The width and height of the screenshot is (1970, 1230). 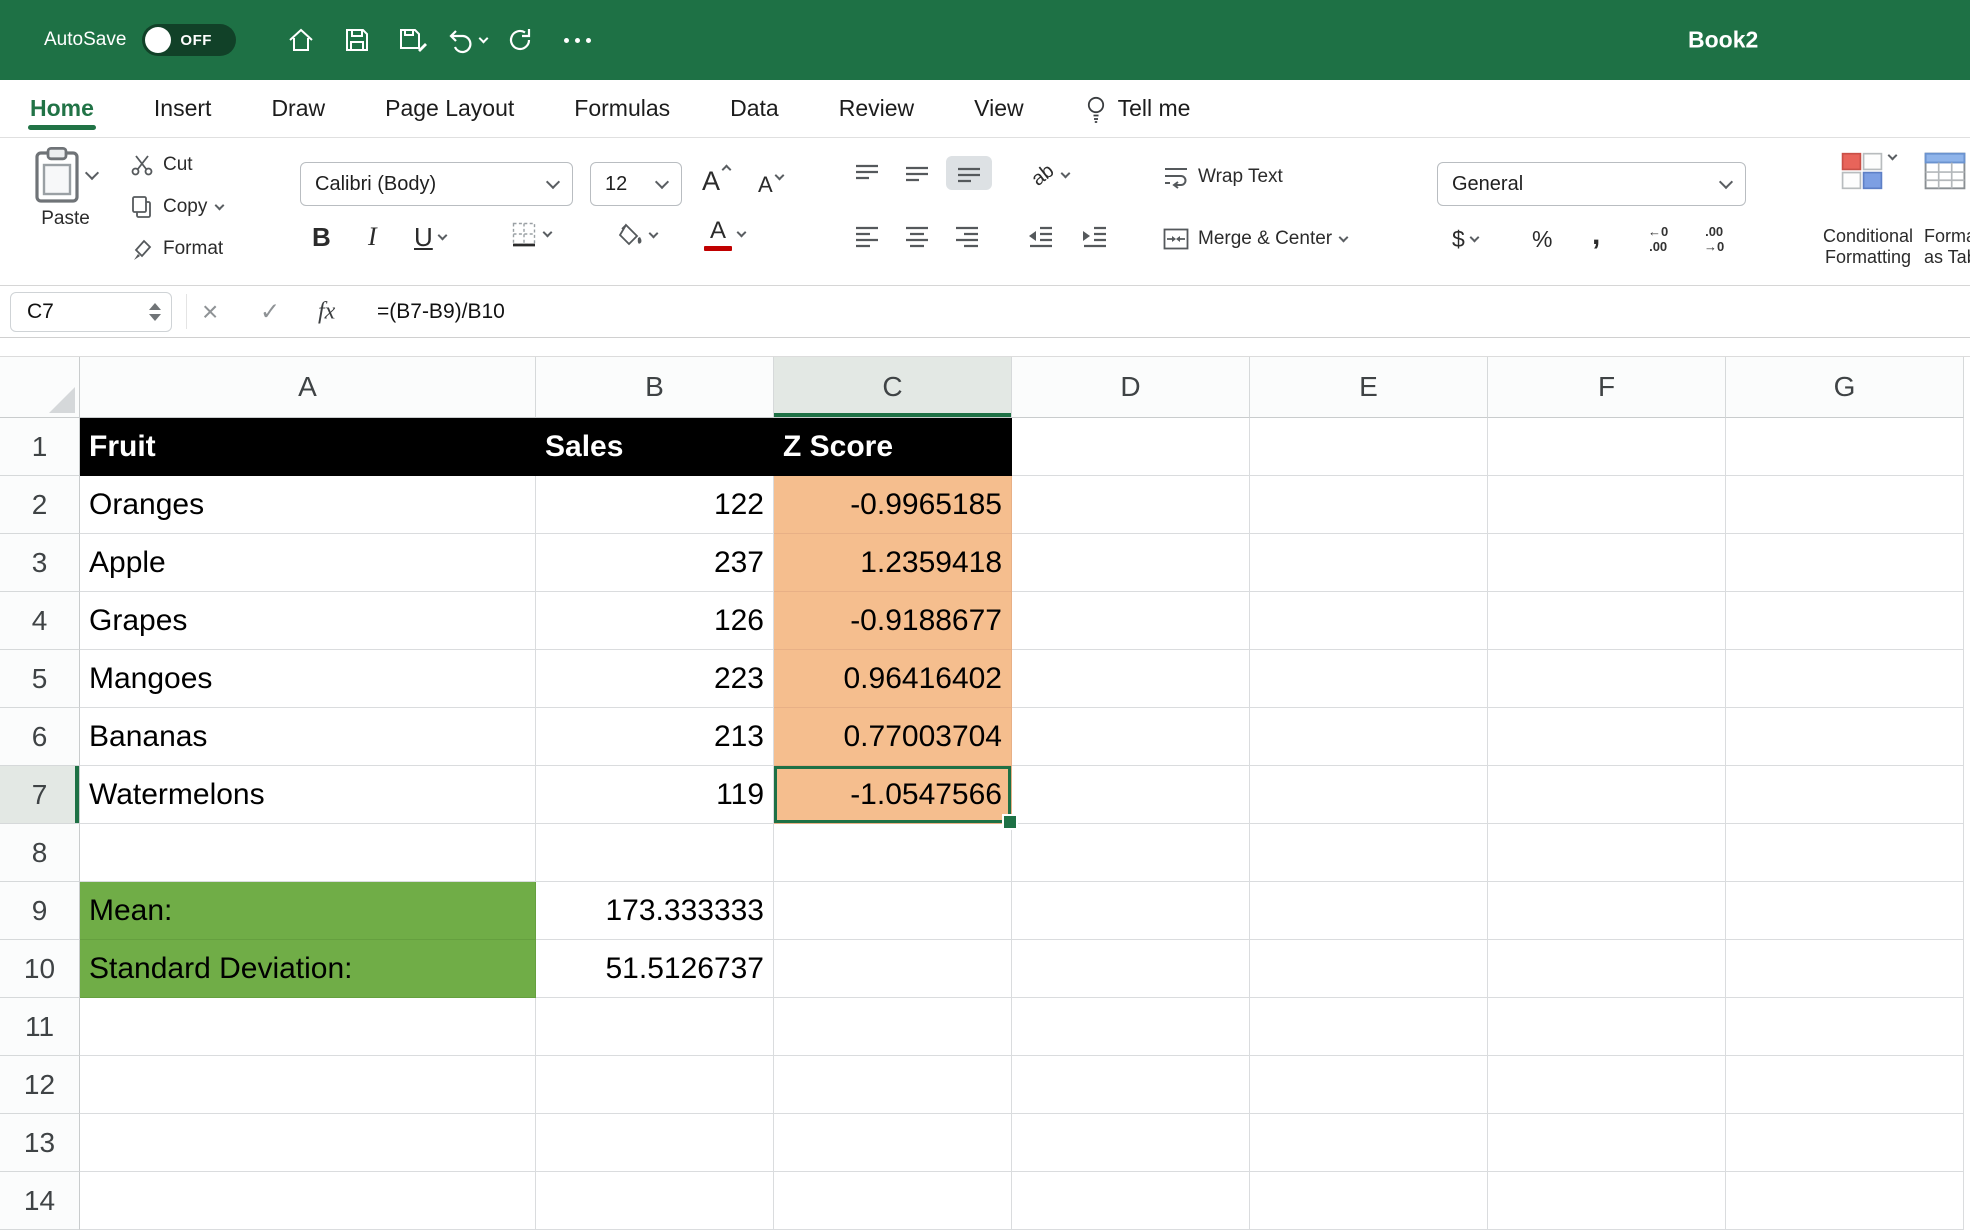 What do you see at coordinates (636, 184) in the screenshot?
I see `font-size-select: 12` at bounding box center [636, 184].